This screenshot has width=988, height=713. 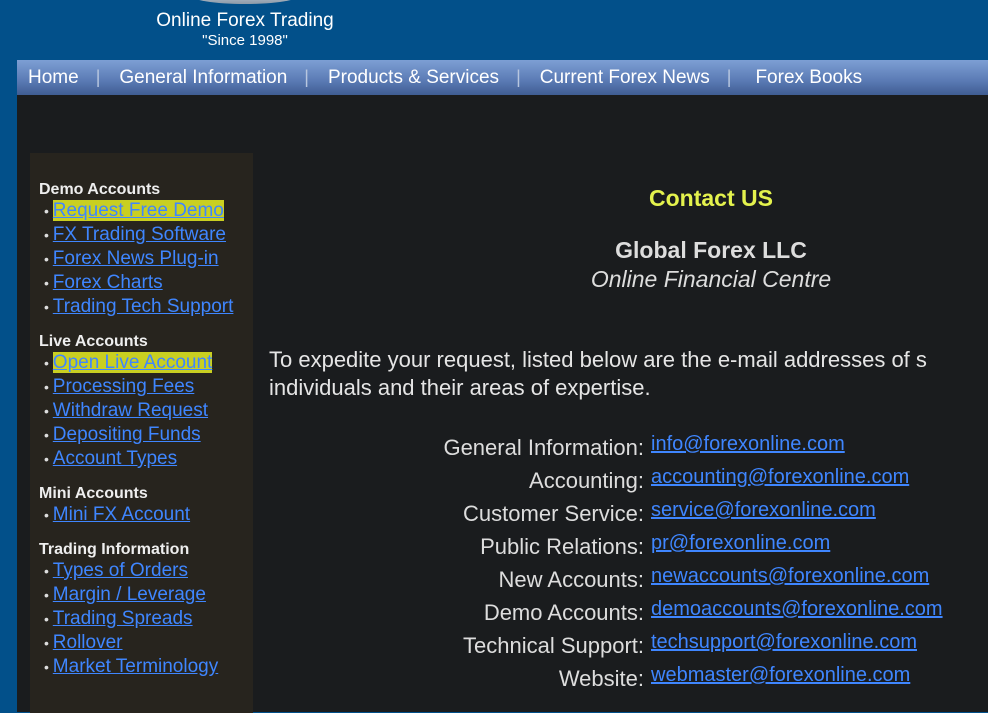 I want to click on site-title: Online Forex Trading, so click(x=245, y=20).